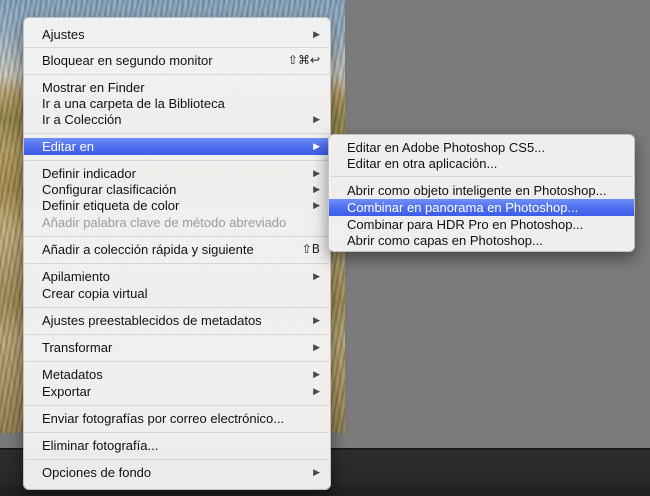 The image size is (650, 496). Describe the element at coordinates (97, 472) in the screenshot. I see `menu-item-label: Opciones de fondo` at that location.